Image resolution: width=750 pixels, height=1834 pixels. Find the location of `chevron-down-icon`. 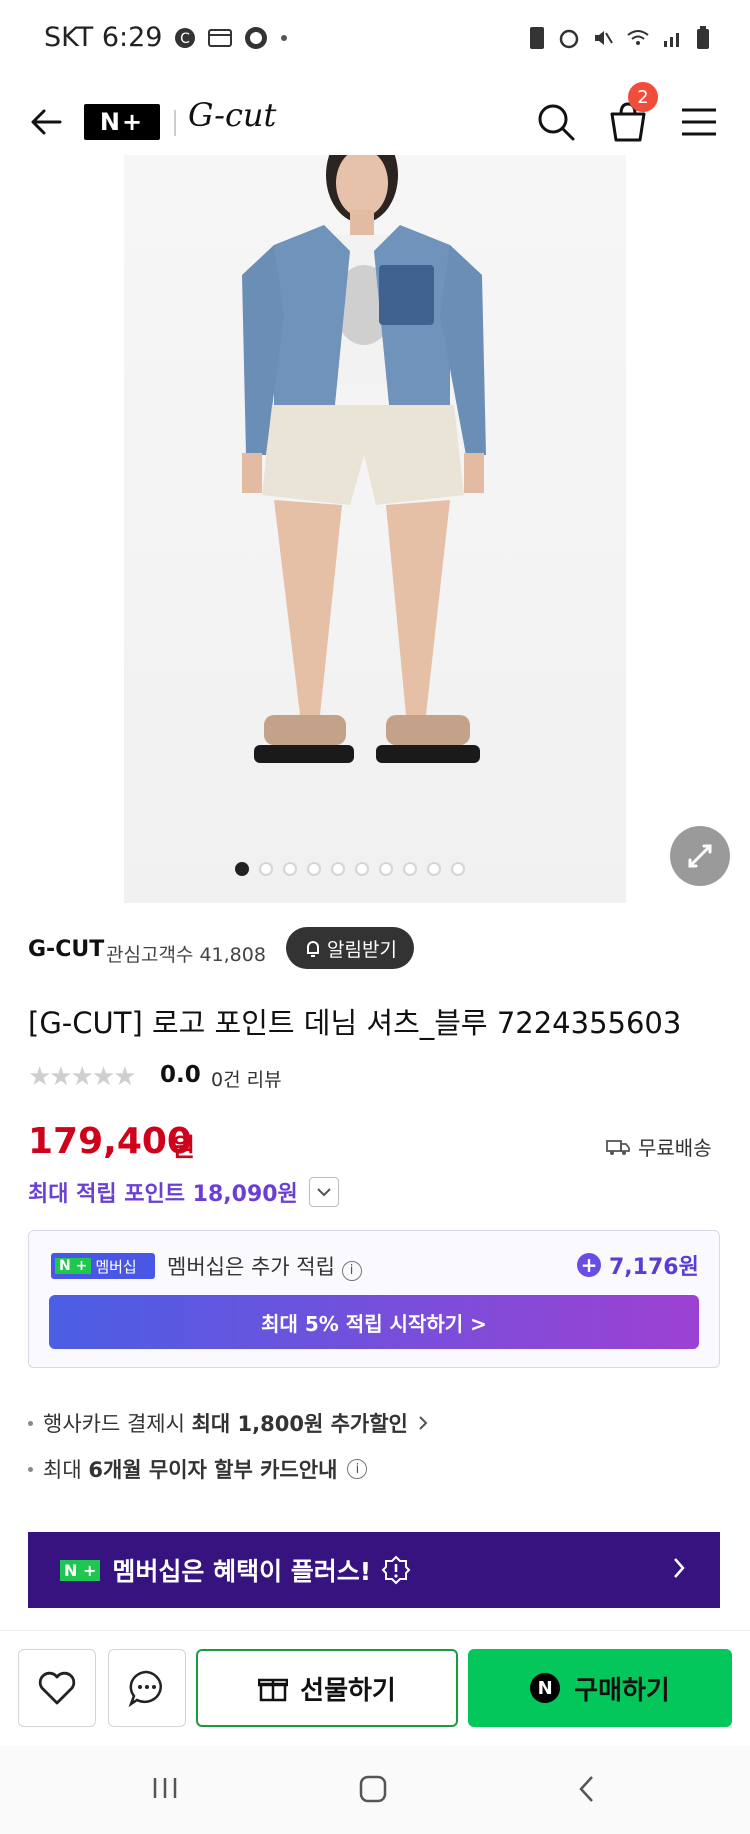

chevron-down-icon is located at coordinates (324, 1192).